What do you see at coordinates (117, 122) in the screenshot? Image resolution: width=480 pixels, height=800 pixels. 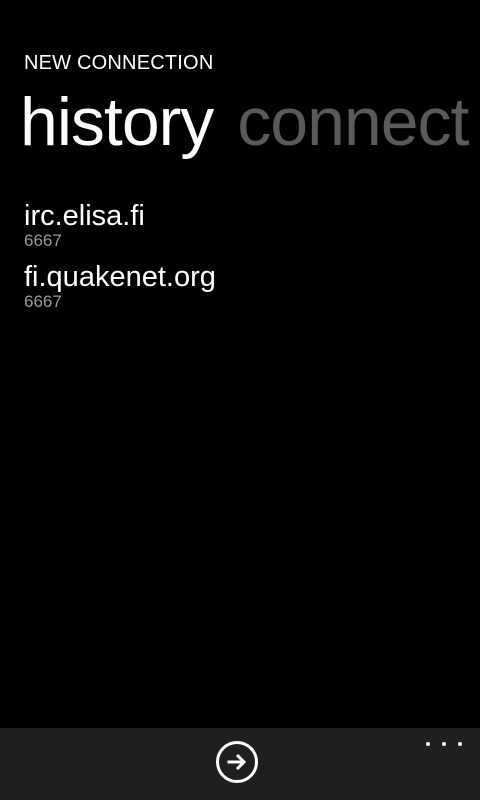 I see `pivot-tab-history: history` at bounding box center [117, 122].